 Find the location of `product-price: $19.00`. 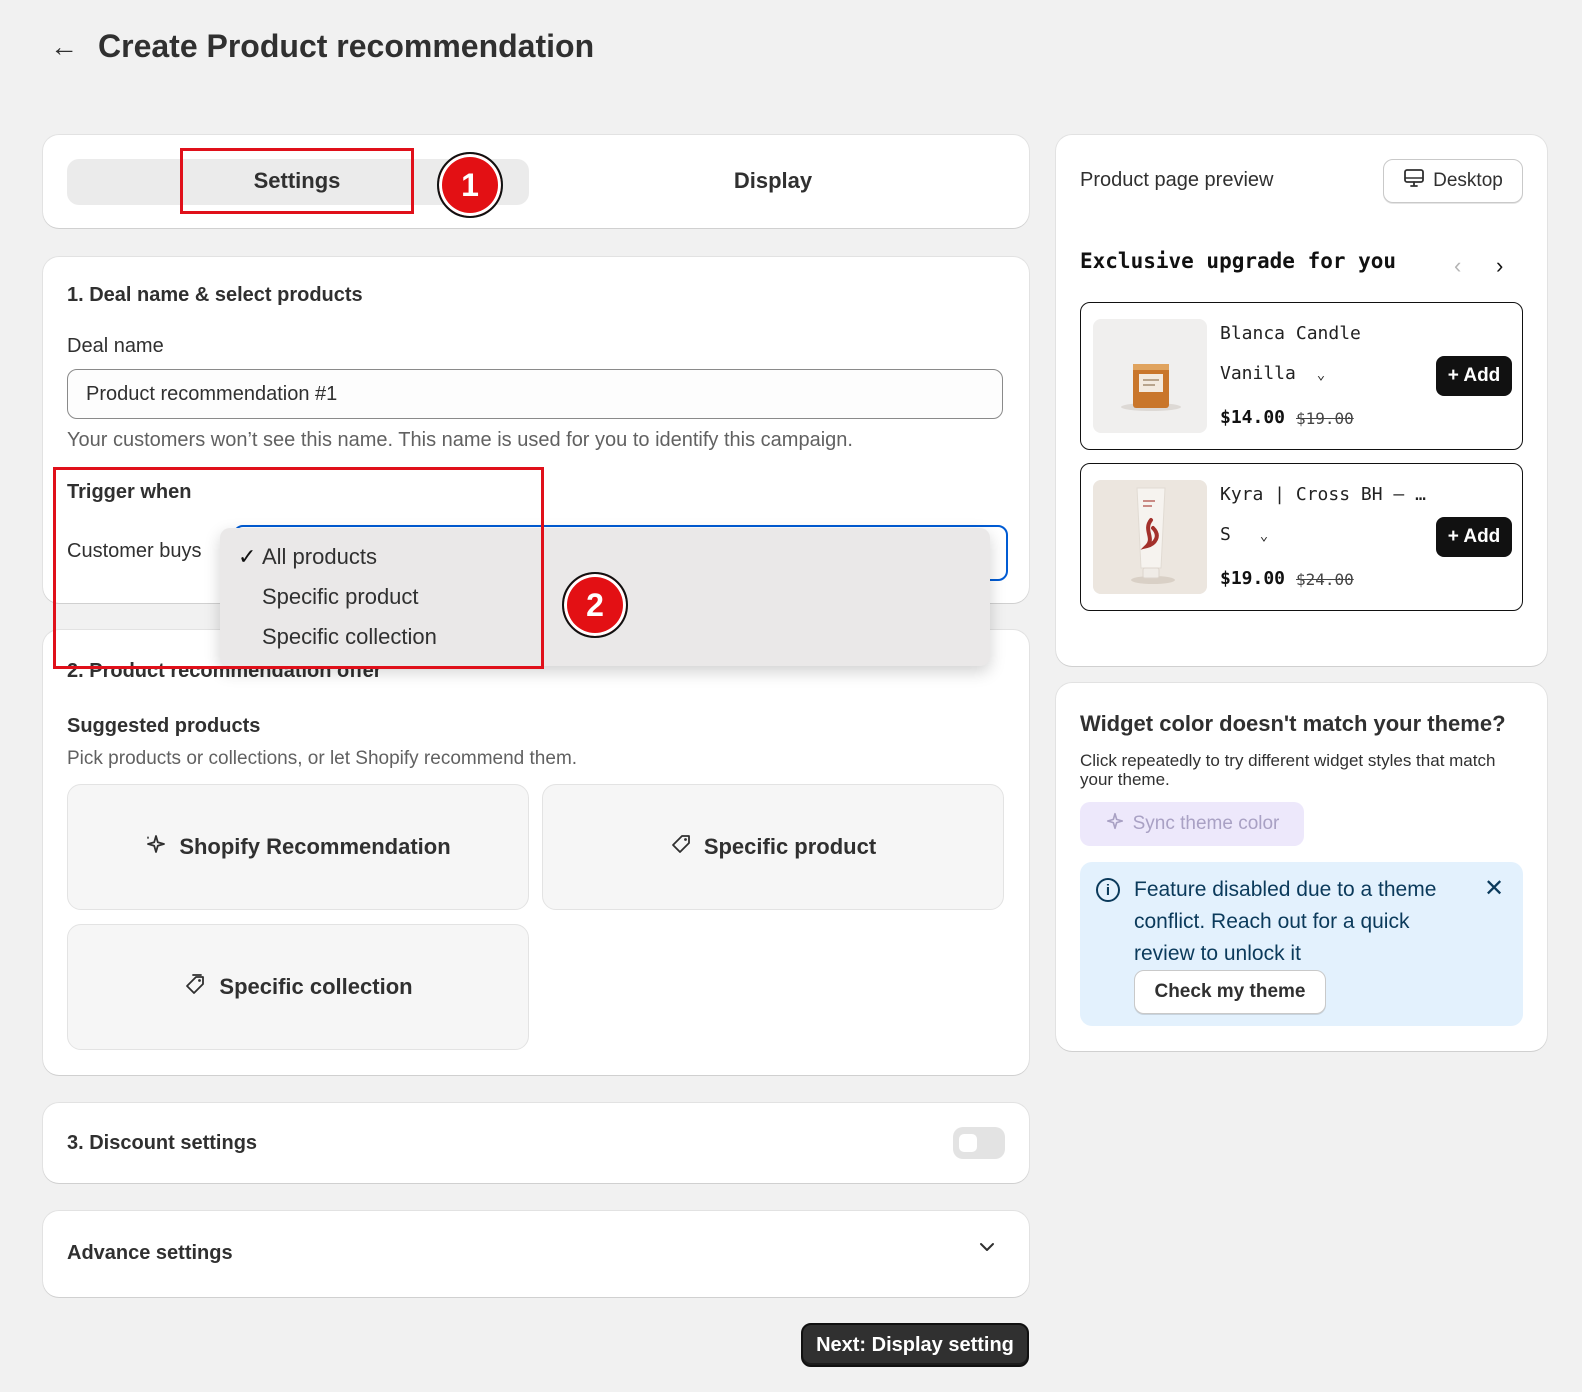

product-price: $19.00 is located at coordinates (1253, 578).